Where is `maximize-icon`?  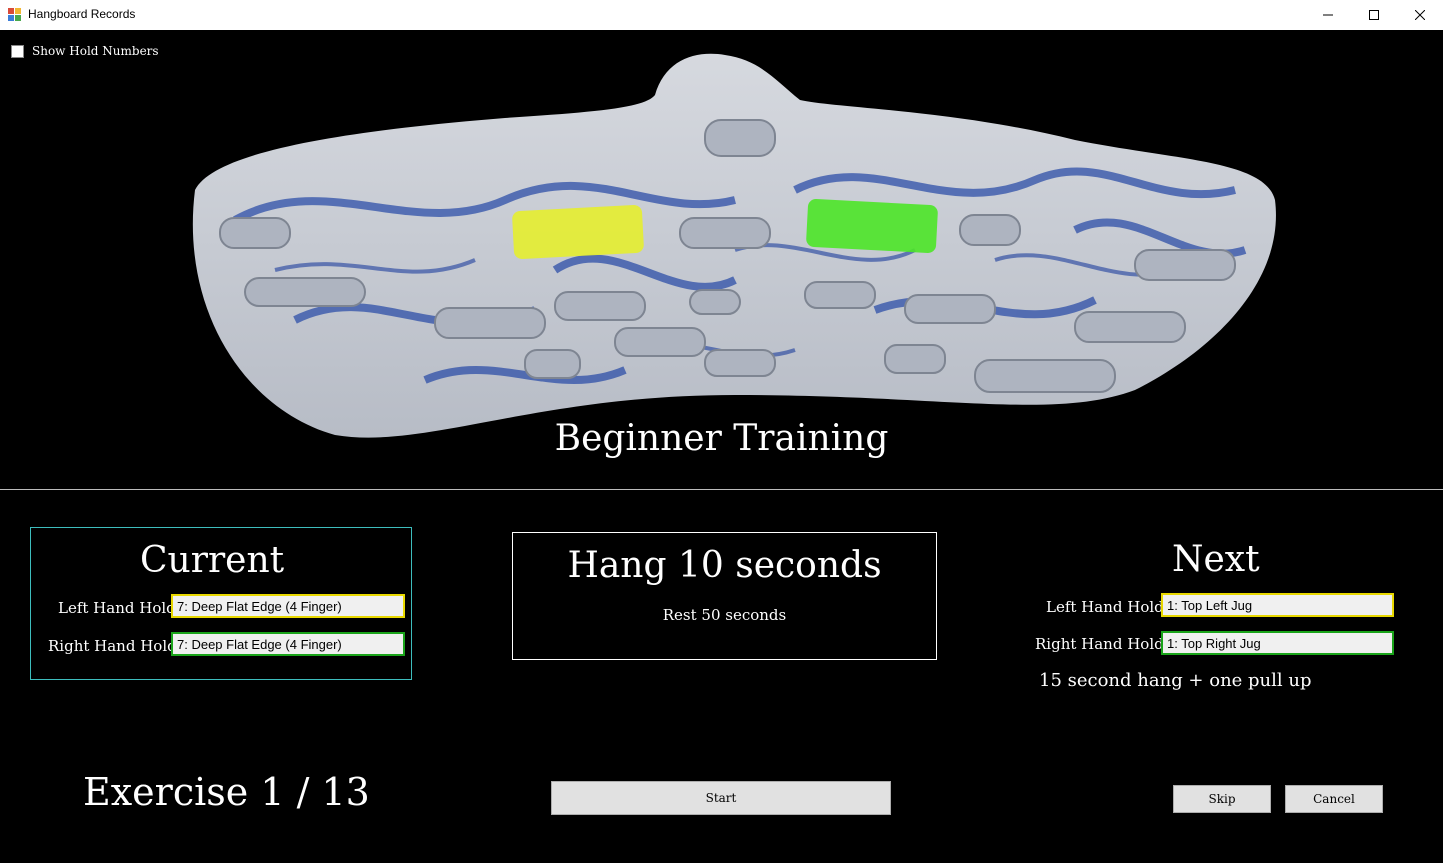 maximize-icon is located at coordinates (1374, 15).